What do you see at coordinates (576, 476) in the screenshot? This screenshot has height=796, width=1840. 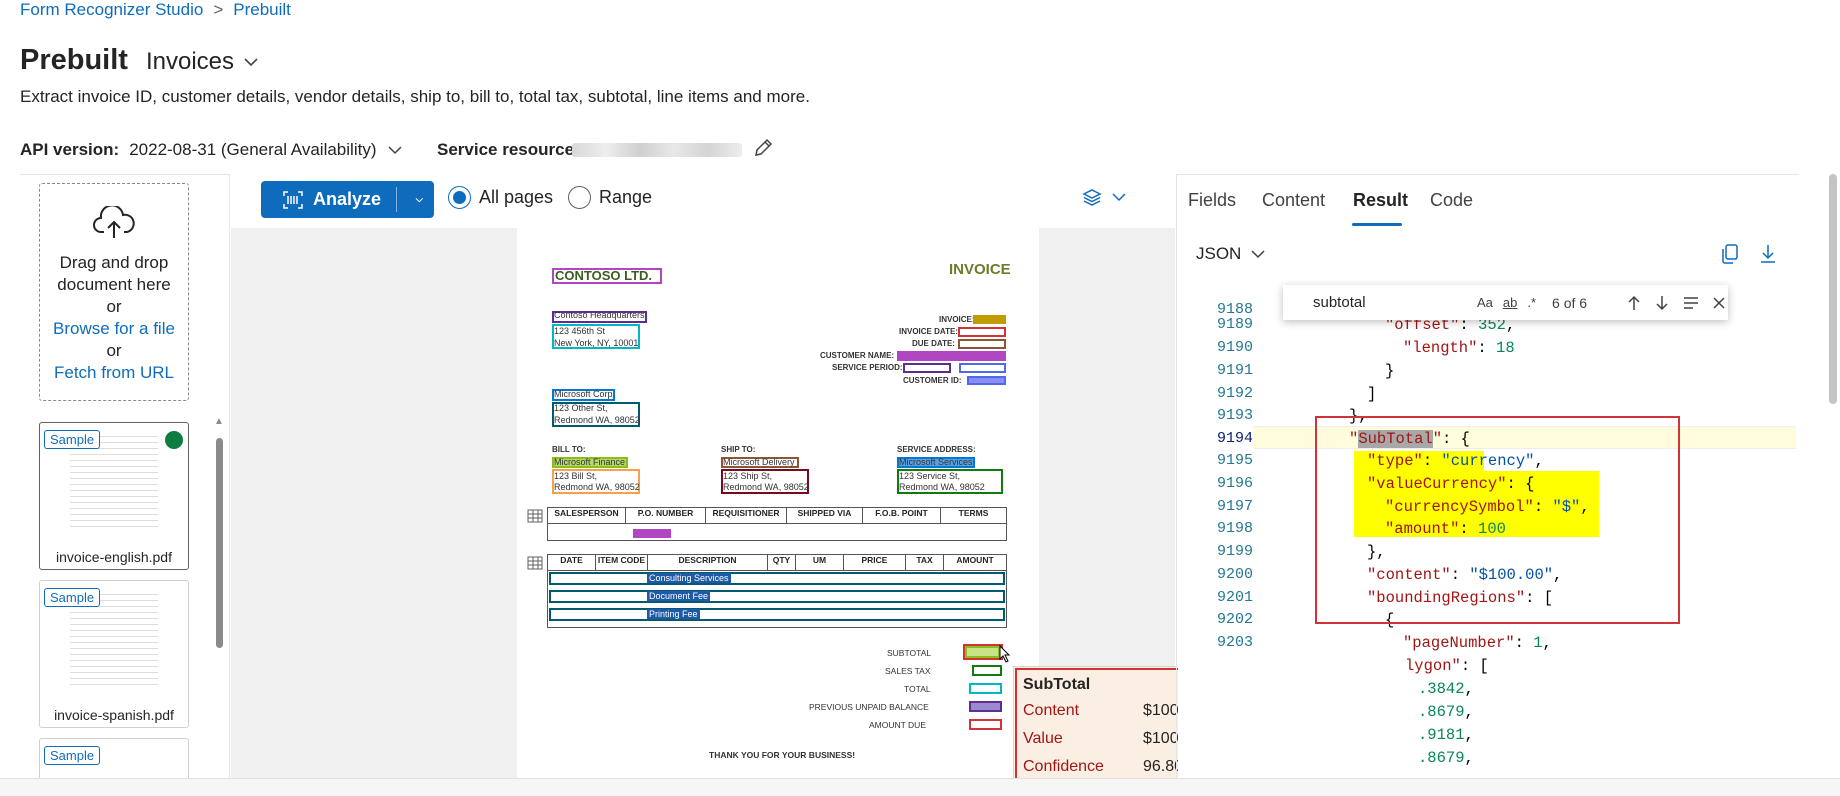 I see `doc-bill2: 123 Bill St,` at bounding box center [576, 476].